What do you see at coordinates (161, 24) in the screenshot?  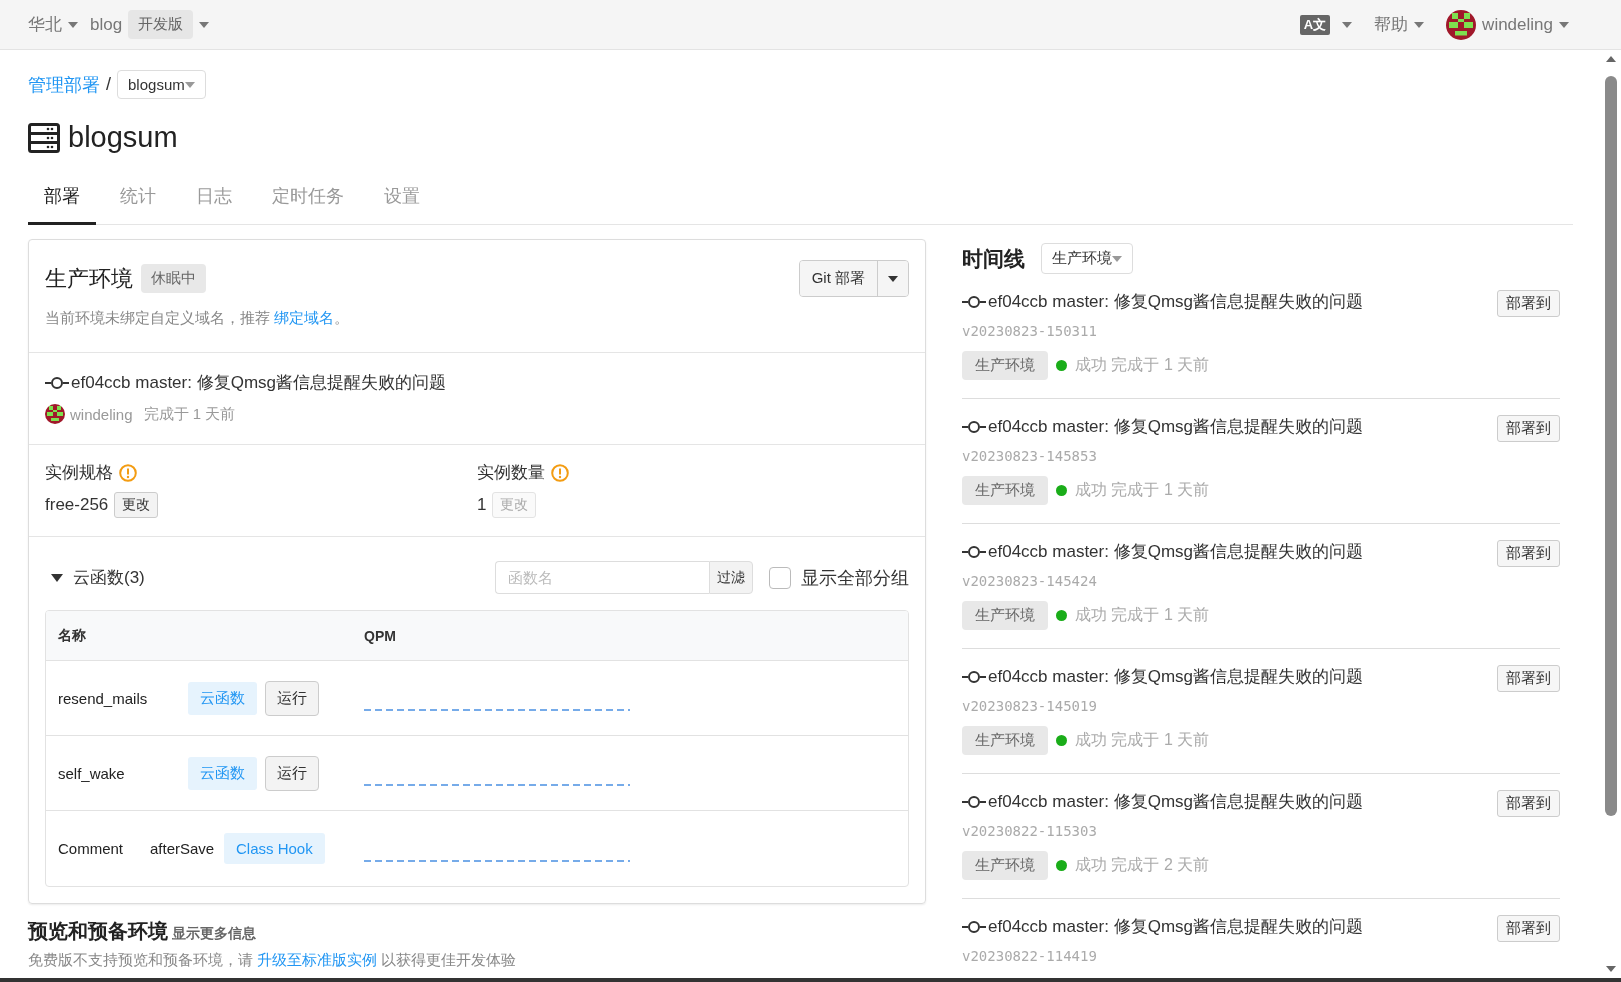 I see `plan-badge: 开发版` at bounding box center [161, 24].